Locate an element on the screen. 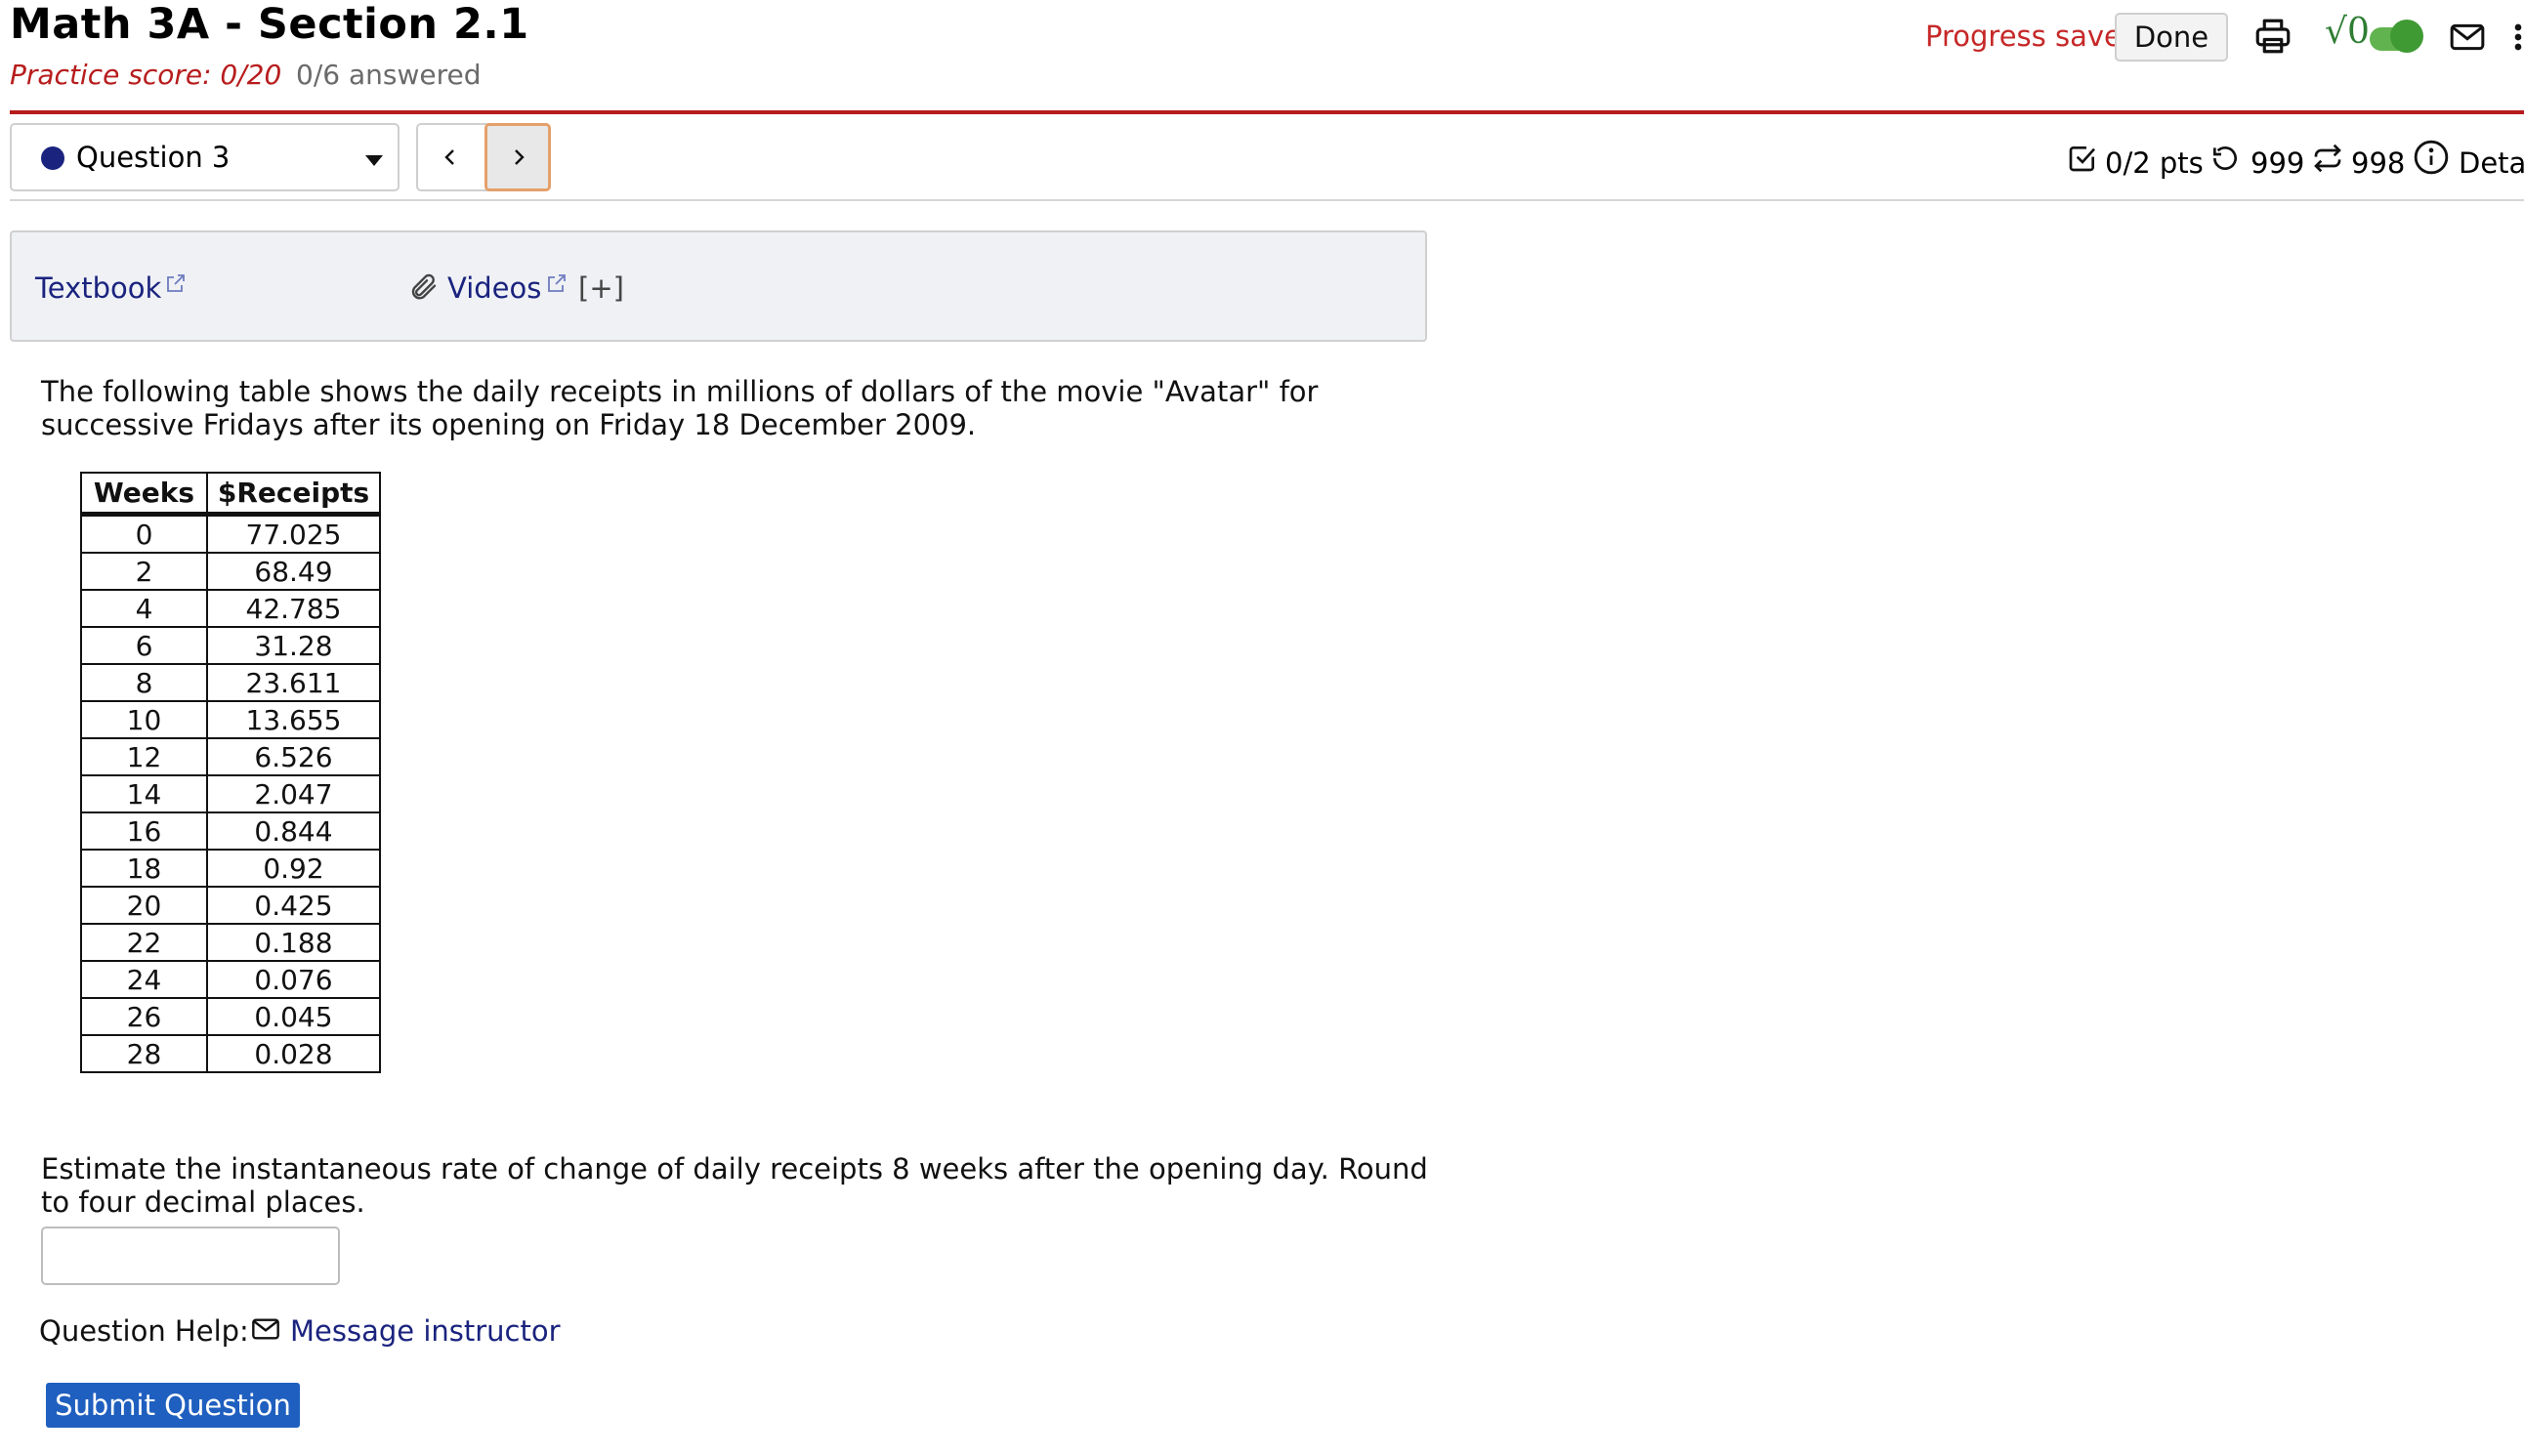 The width and height of the screenshot is (2524, 1456). table-row: 2 68.49 is located at coordinates (230, 571).